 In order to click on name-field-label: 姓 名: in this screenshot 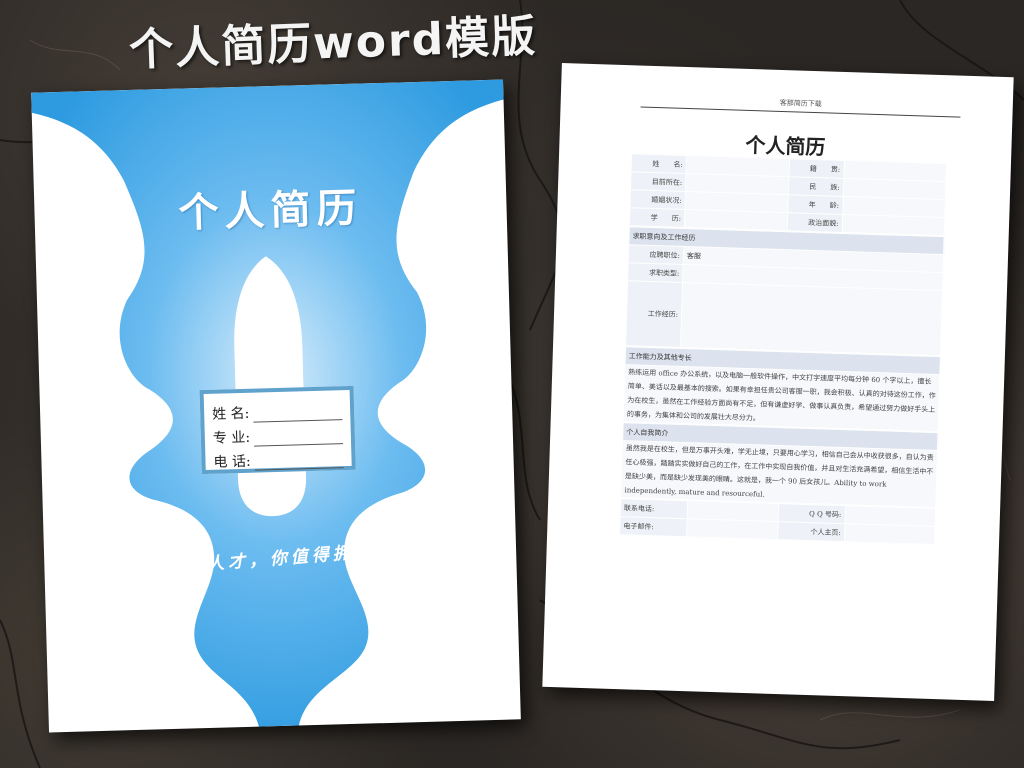, I will do `click(659, 163)`.